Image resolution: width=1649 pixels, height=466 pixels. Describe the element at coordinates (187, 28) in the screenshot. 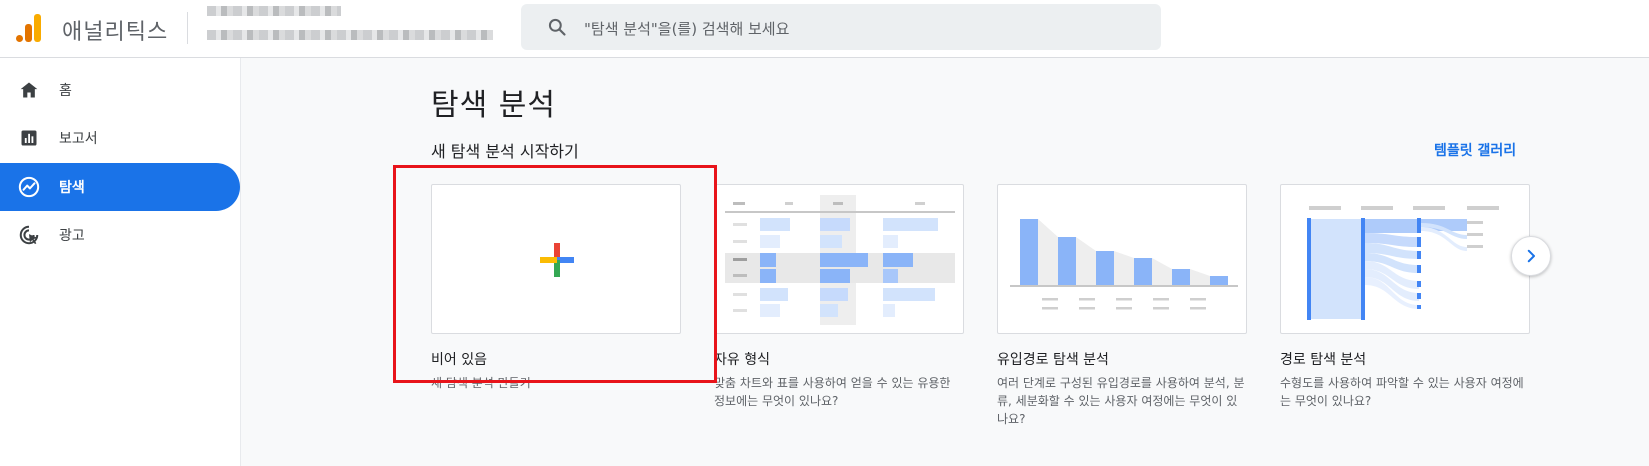

I see `header-divider` at that location.